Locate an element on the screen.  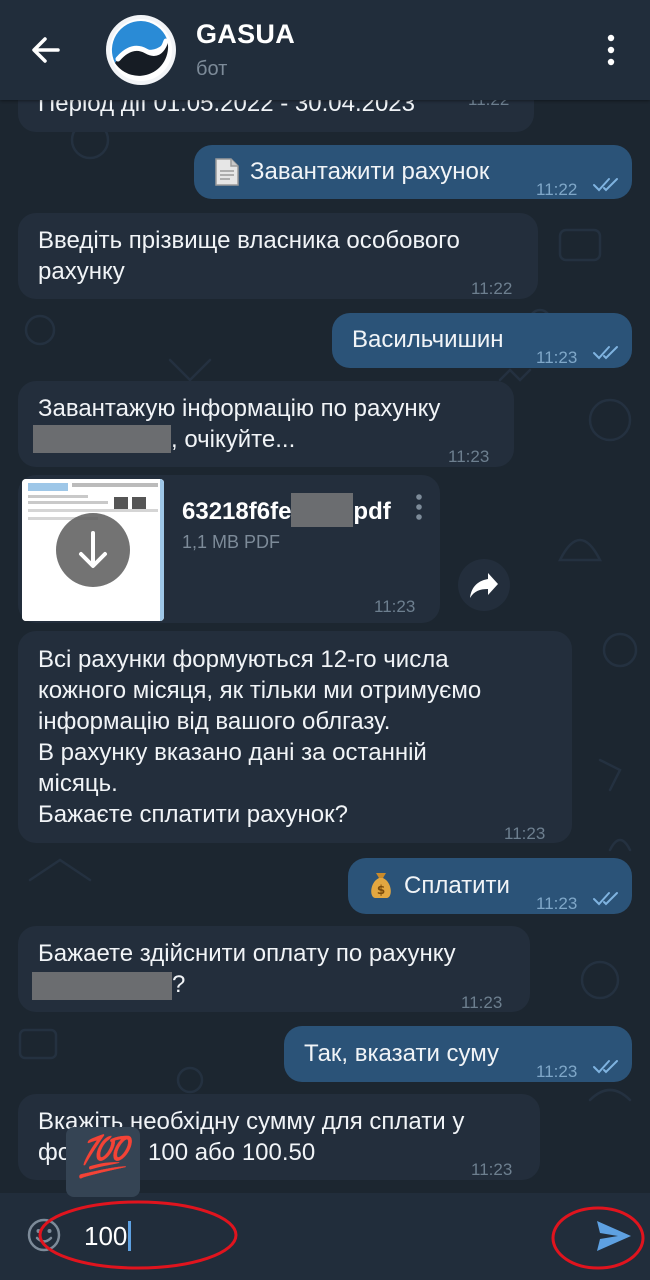
message-text-line: Завантажую інформацію по рахунку is located at coordinates (239, 408).